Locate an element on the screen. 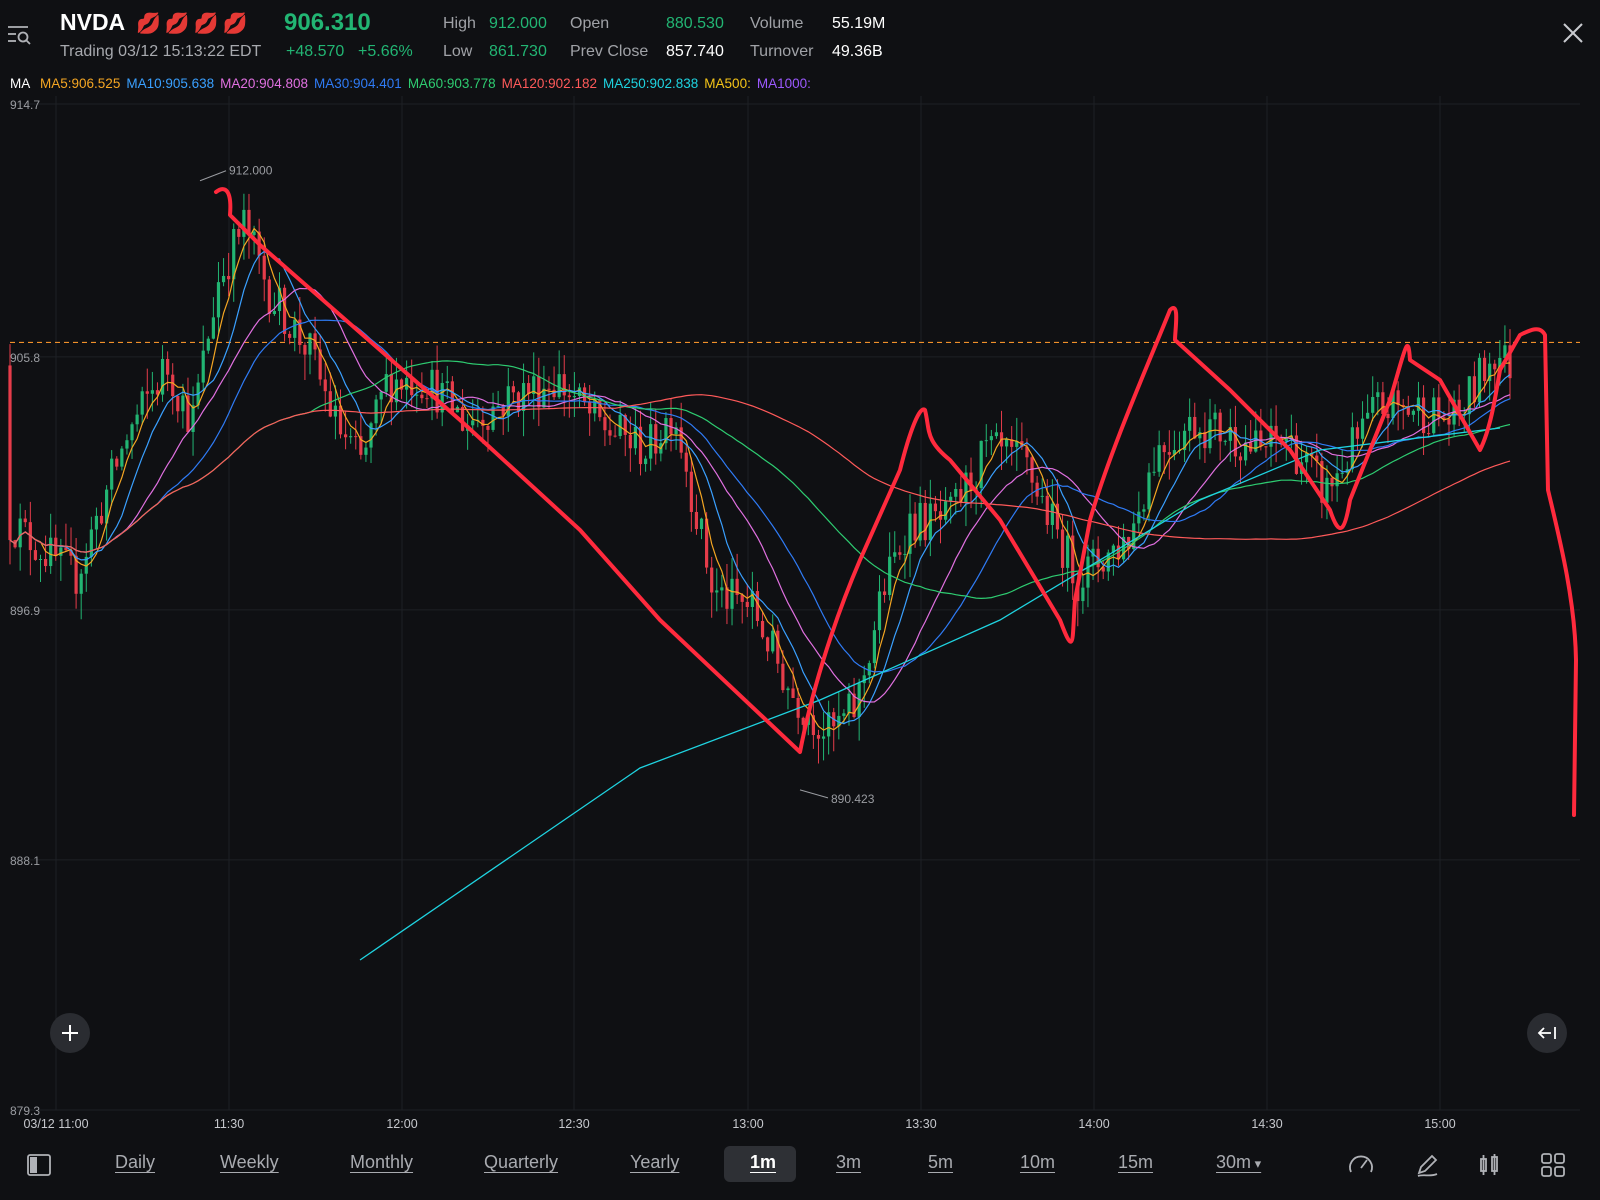 The image size is (1600, 1200). time-axis-label: 12:30 is located at coordinates (573, 1124).